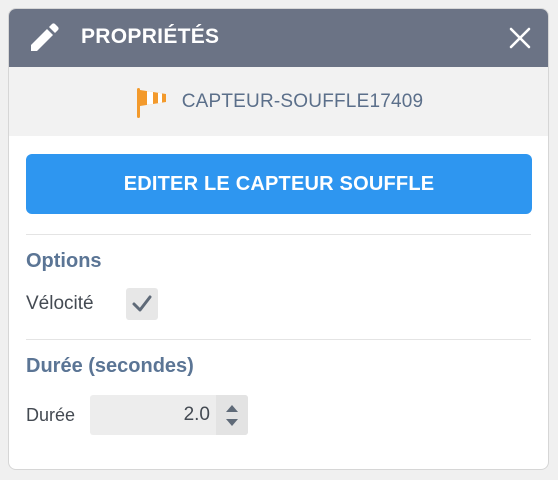 The width and height of the screenshot is (558, 480). I want to click on velocity-checkbox, so click(142, 304).